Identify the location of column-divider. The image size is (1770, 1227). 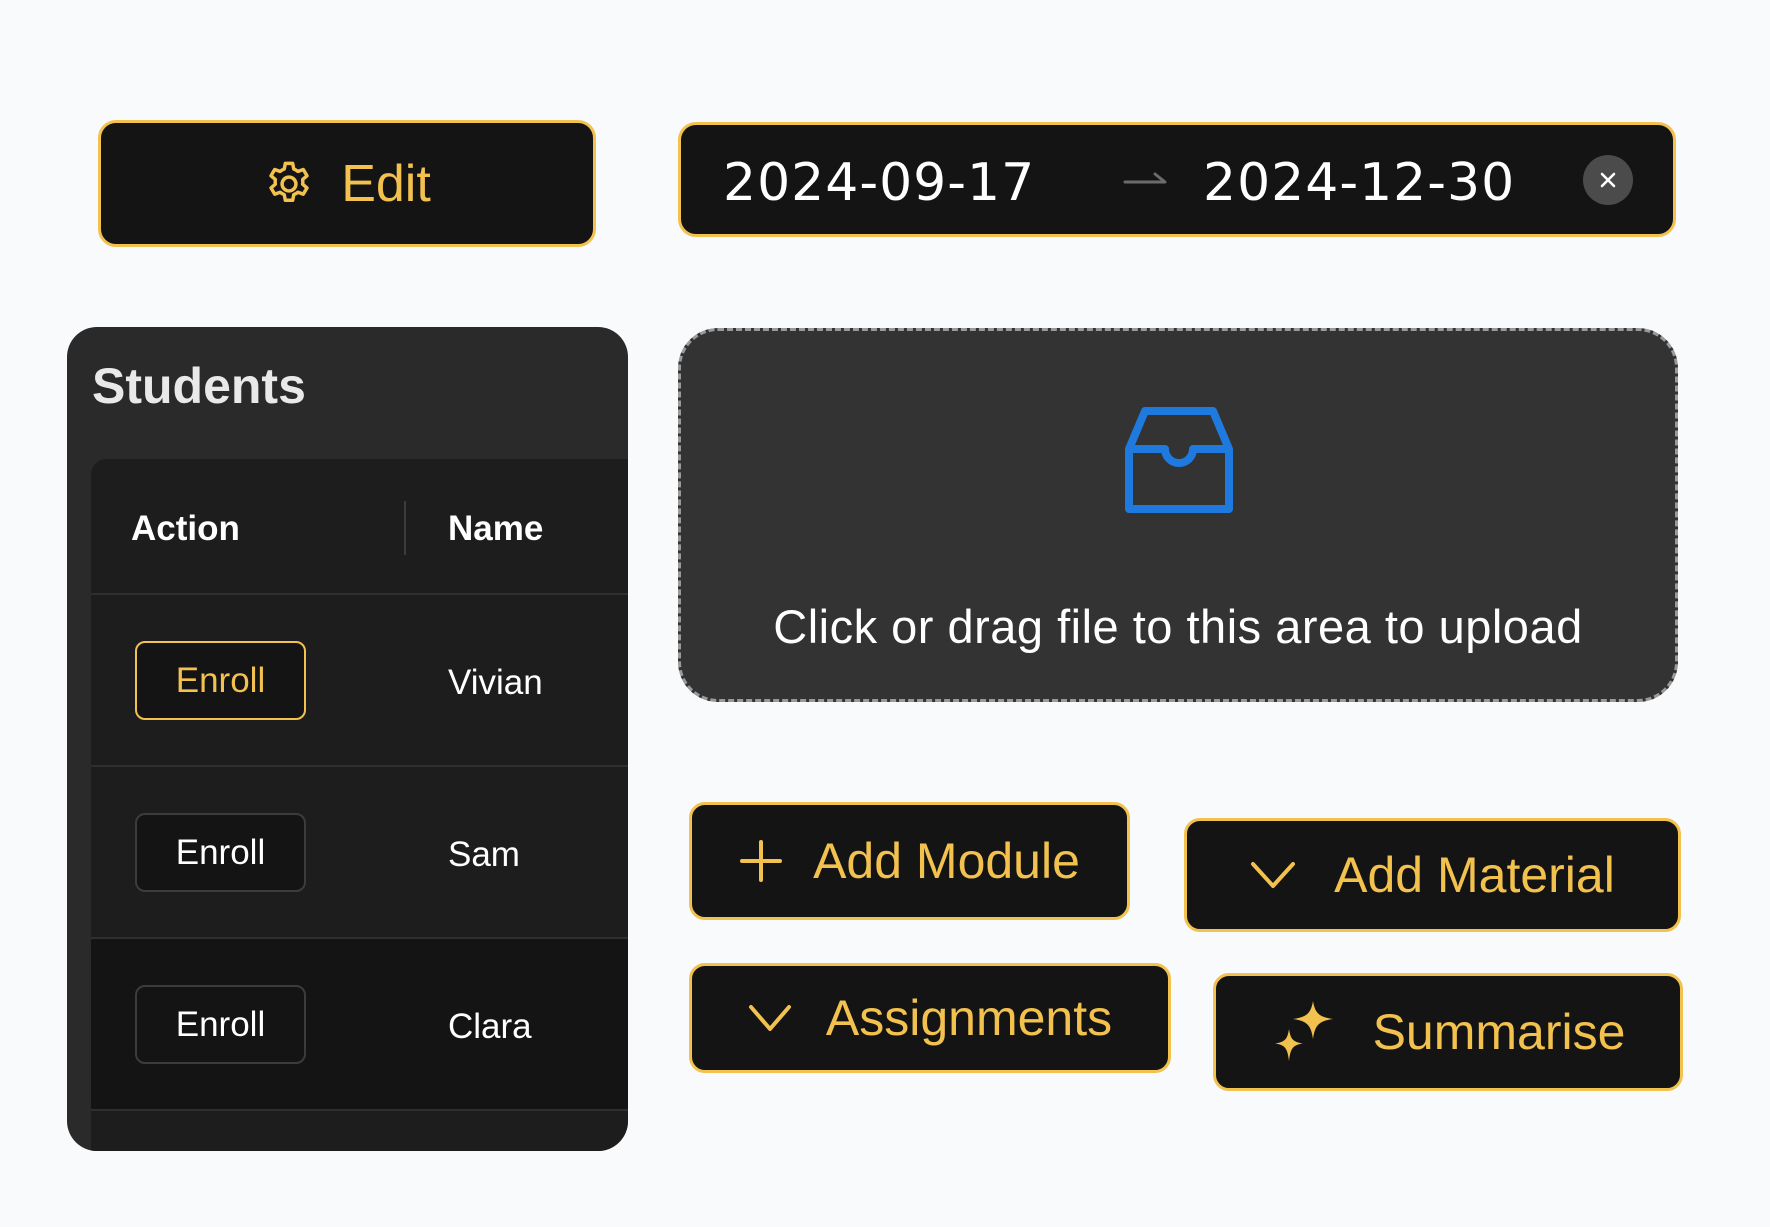
(405, 528).